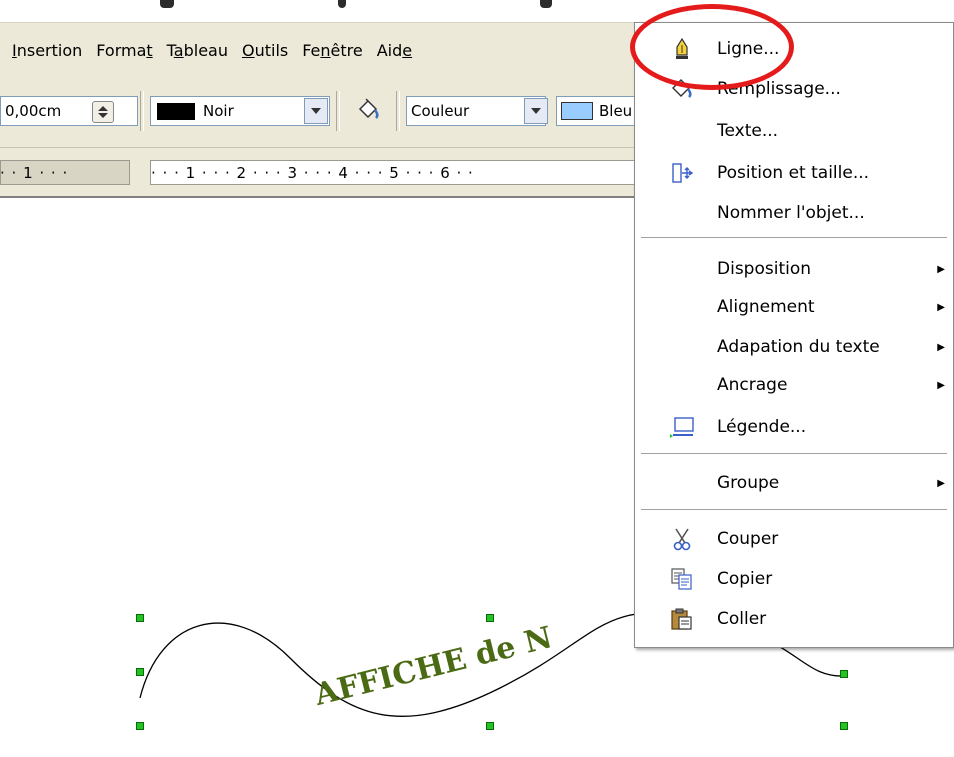  I want to click on ruler-left-ticks: · · 1 · · ·, so click(34, 172).